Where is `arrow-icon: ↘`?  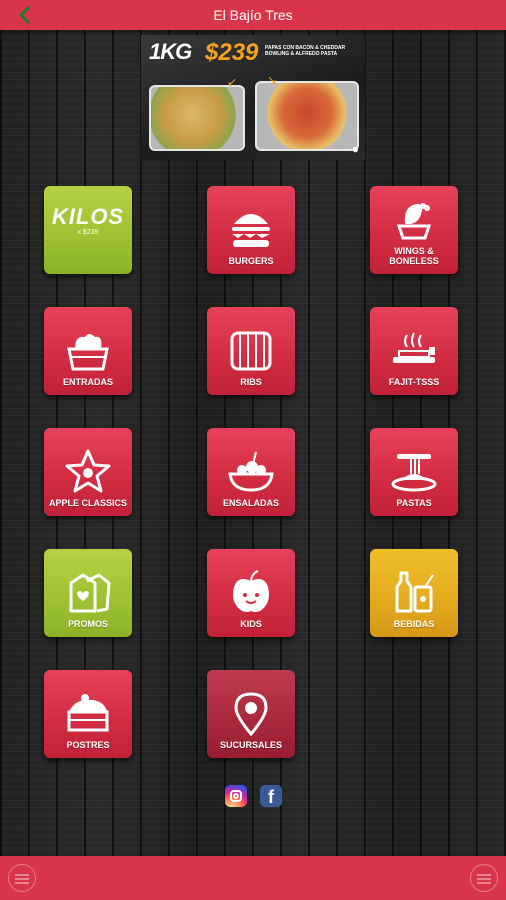
arrow-icon: ↘ is located at coordinates (272, 80).